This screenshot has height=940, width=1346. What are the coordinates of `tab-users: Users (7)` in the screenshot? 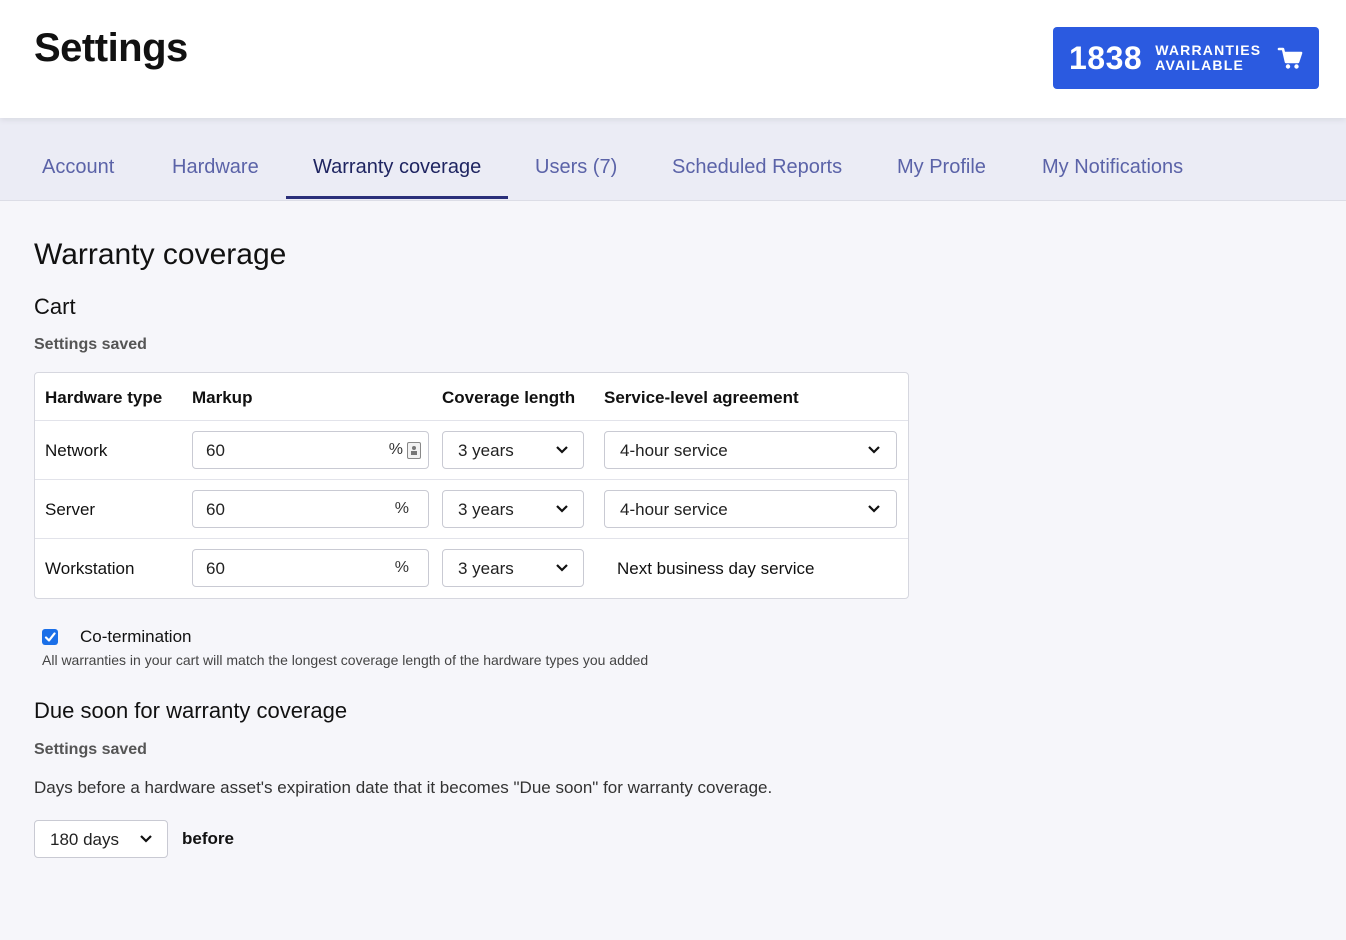 It's located at (576, 167).